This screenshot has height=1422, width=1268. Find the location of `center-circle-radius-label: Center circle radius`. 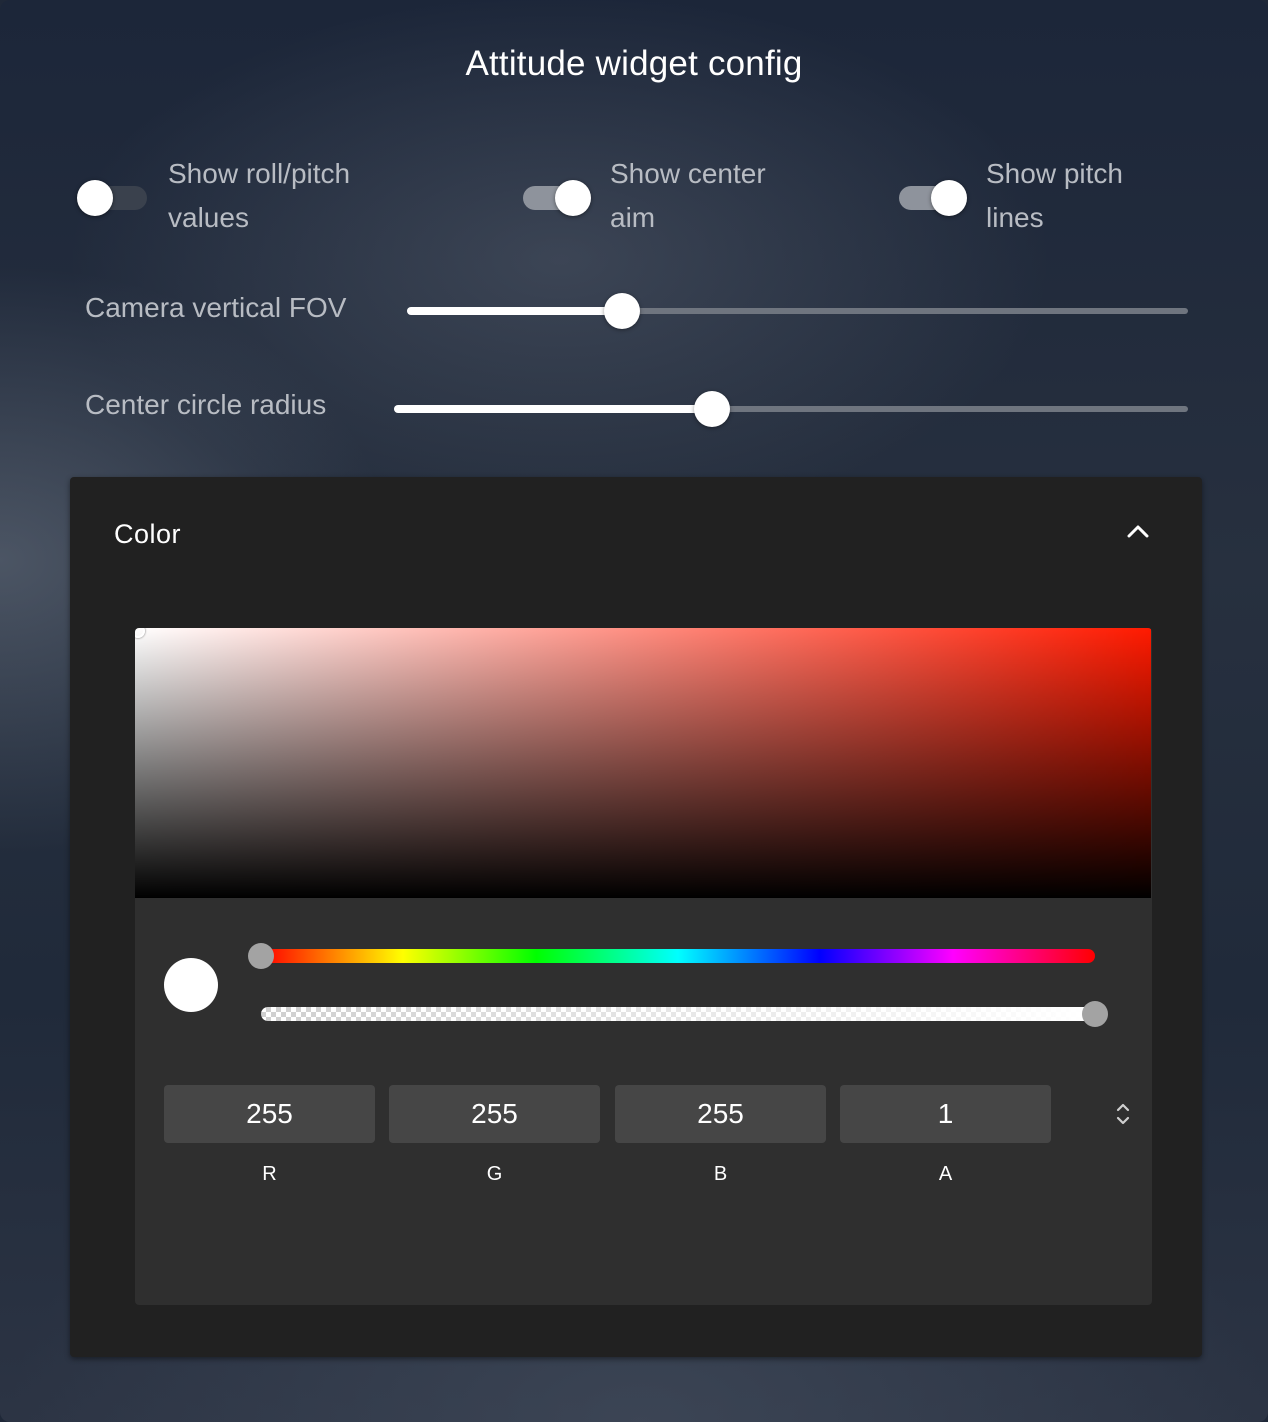

center-circle-radius-label: Center circle radius is located at coordinates (206, 404).